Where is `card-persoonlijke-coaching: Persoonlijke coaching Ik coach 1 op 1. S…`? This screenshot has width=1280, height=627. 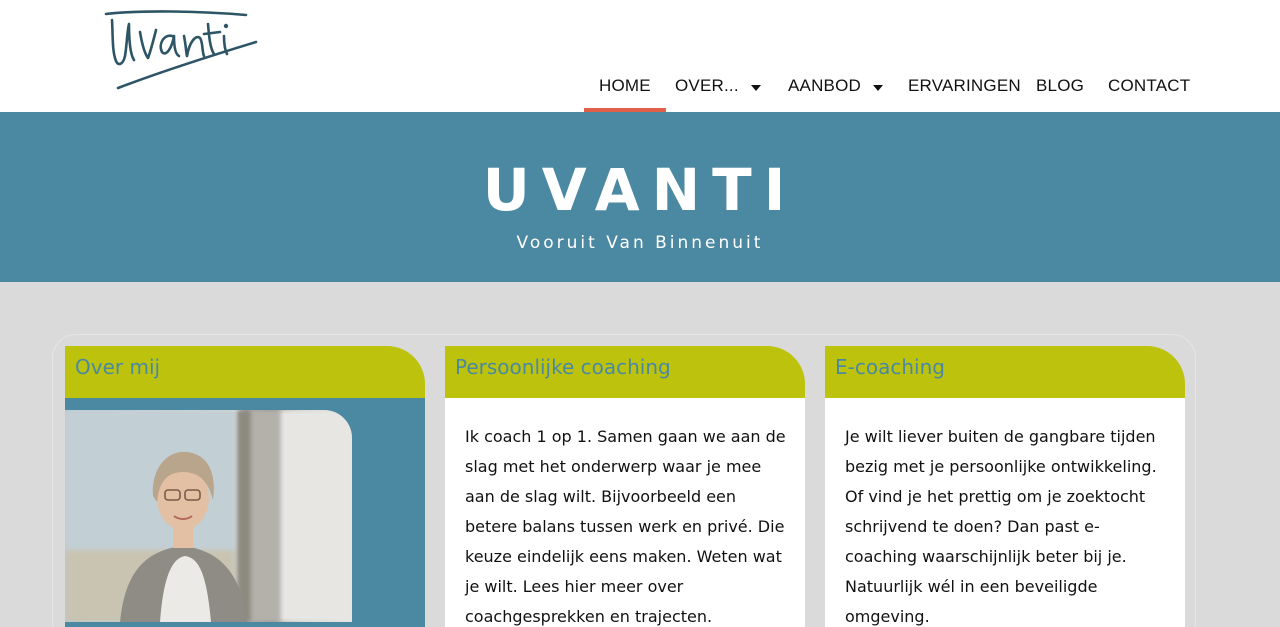
card-persoonlijke-coaching: Persoonlijke coaching Ik coach 1 op 1. S… is located at coordinates (625, 486).